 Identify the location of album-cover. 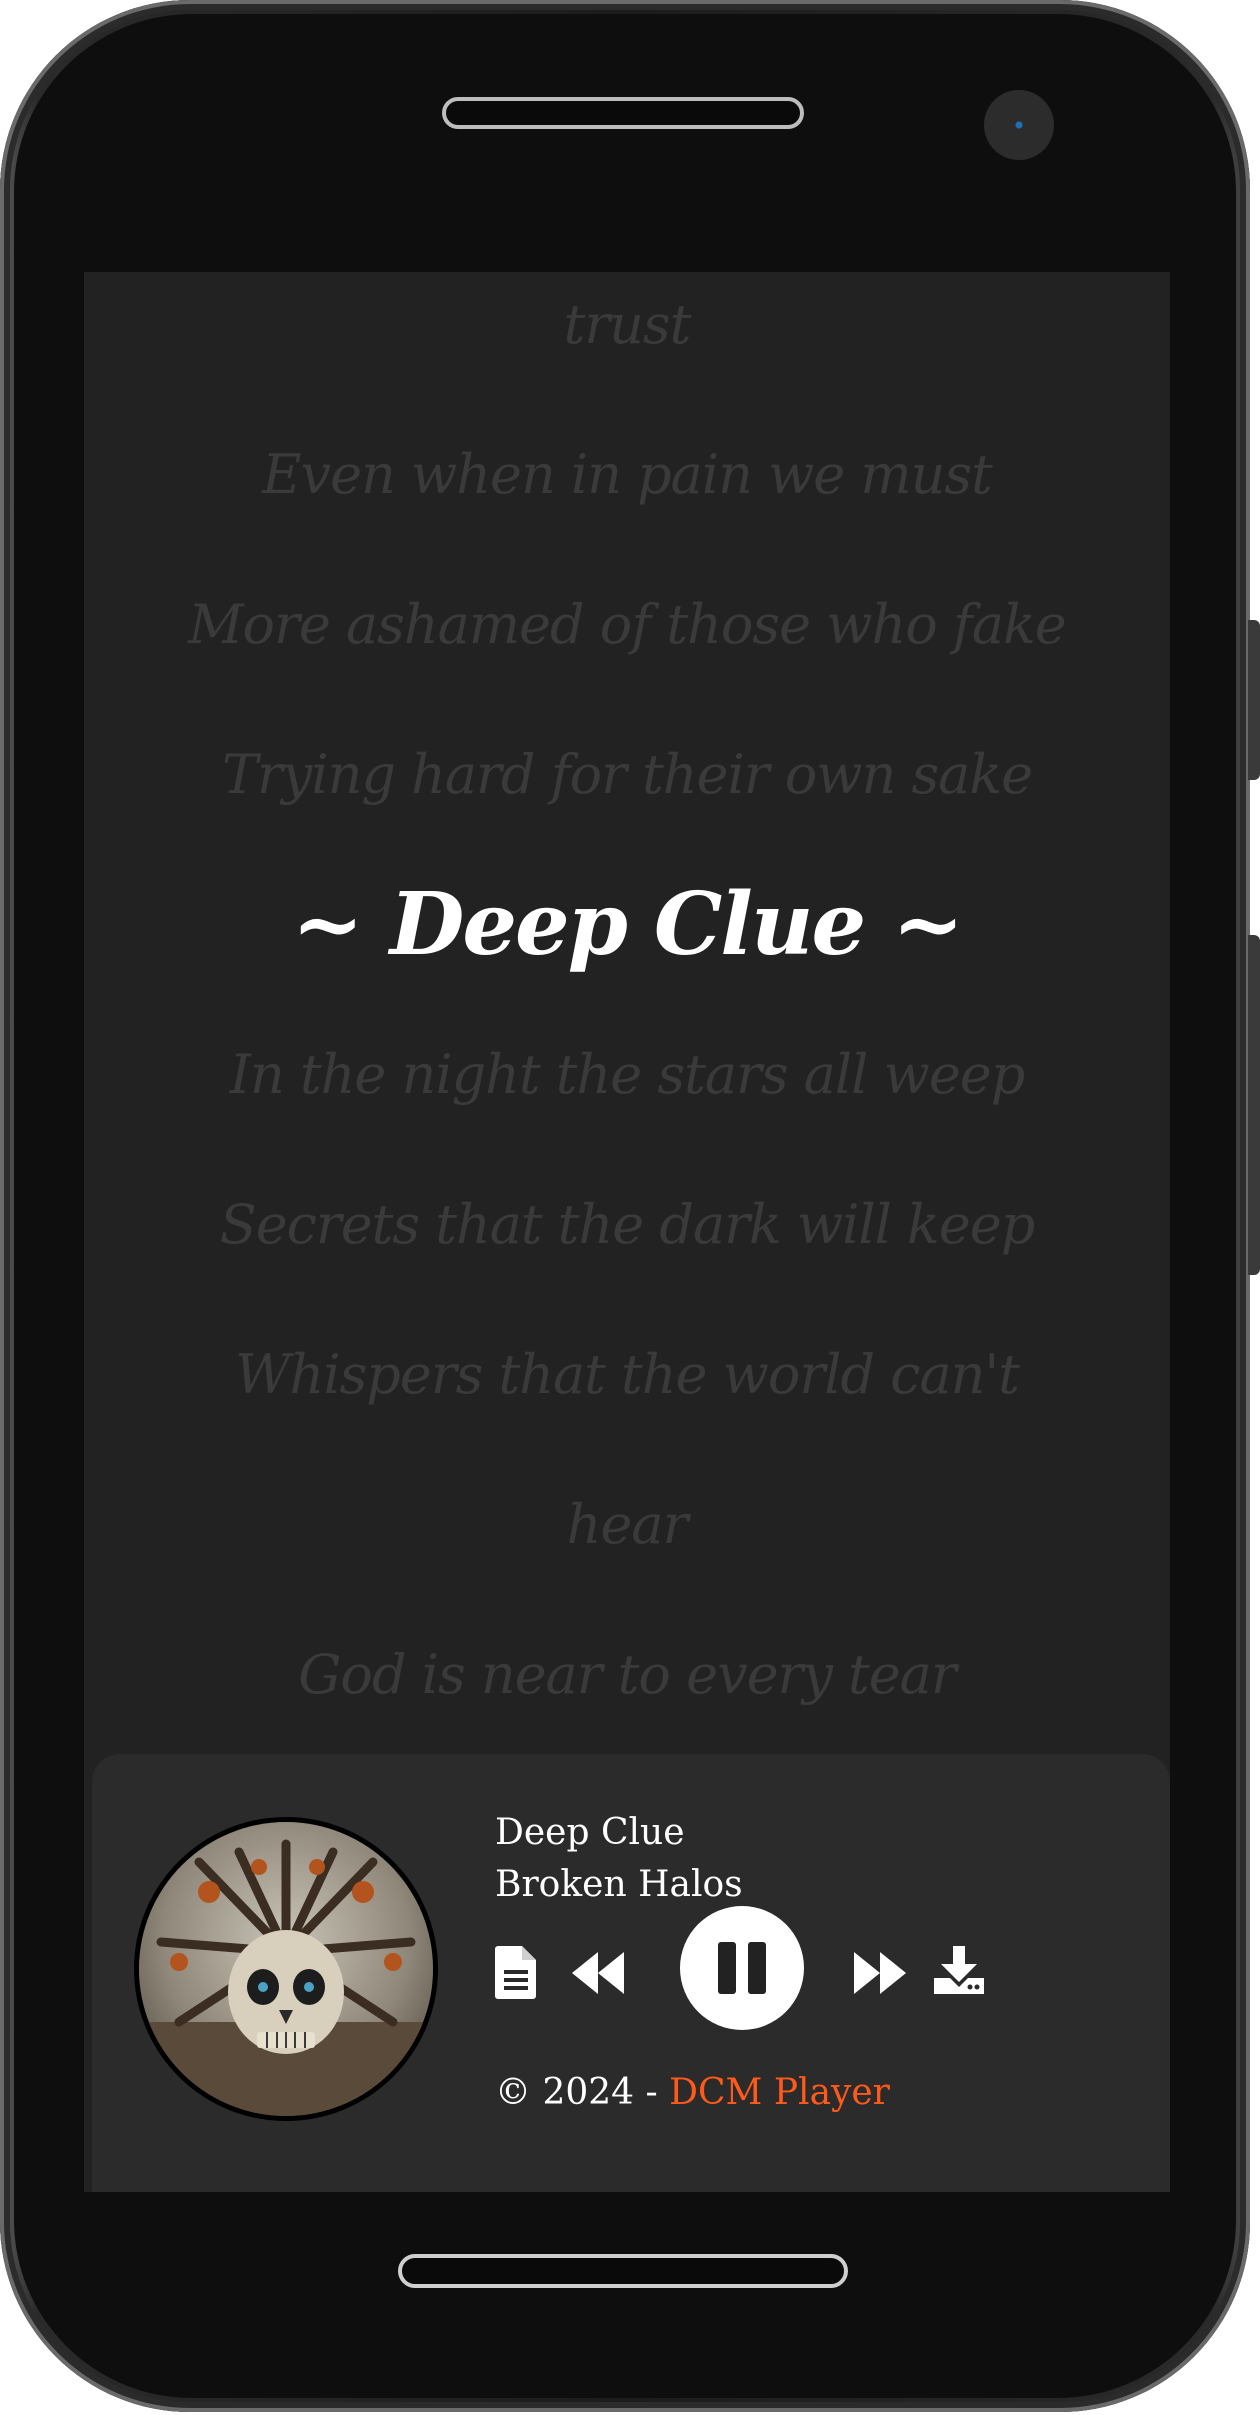
(286, 1969).